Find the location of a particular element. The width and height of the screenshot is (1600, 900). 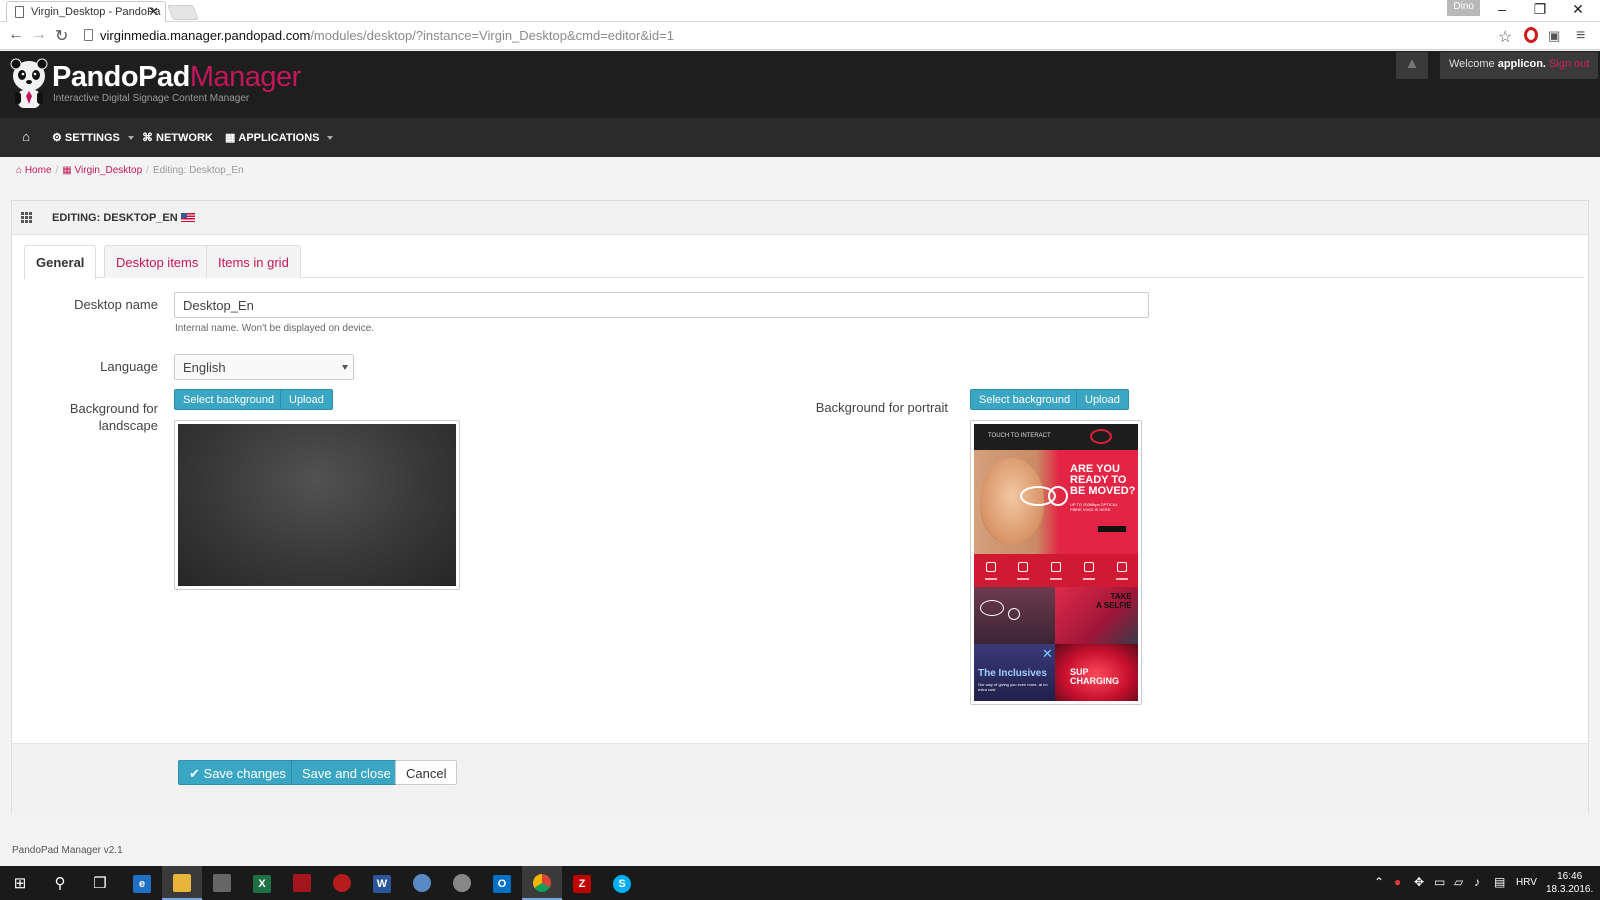

tray-dropbox-icon: ✥ is located at coordinates (1419, 882).